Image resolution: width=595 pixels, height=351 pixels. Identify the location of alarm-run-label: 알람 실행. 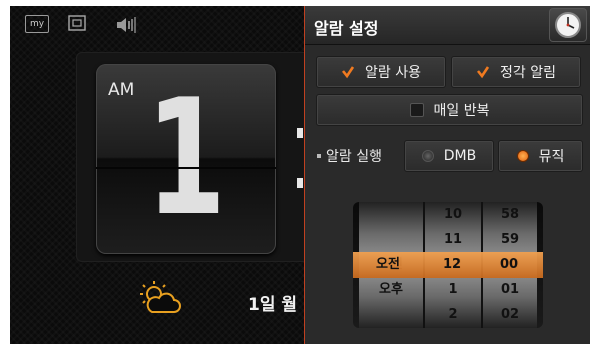
(349, 156).